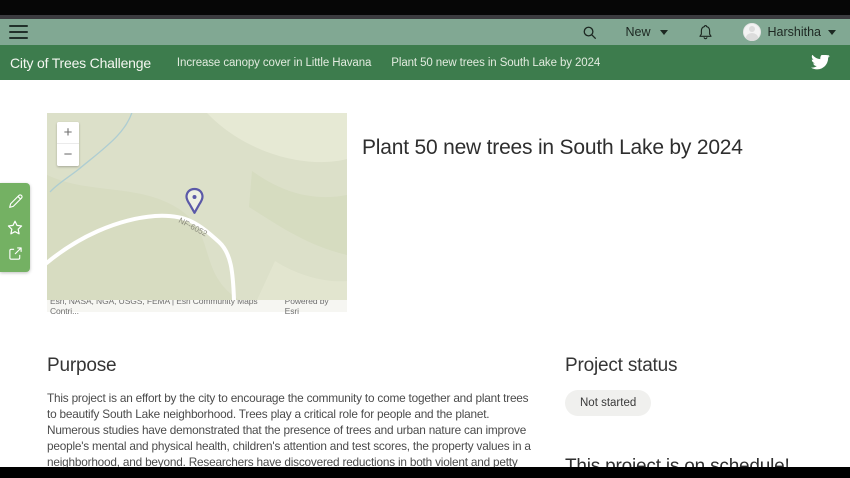 Image resolution: width=850 pixels, height=478 pixels. Describe the element at coordinates (794, 32) in the screenshot. I see `user-name: Harshitha` at that location.